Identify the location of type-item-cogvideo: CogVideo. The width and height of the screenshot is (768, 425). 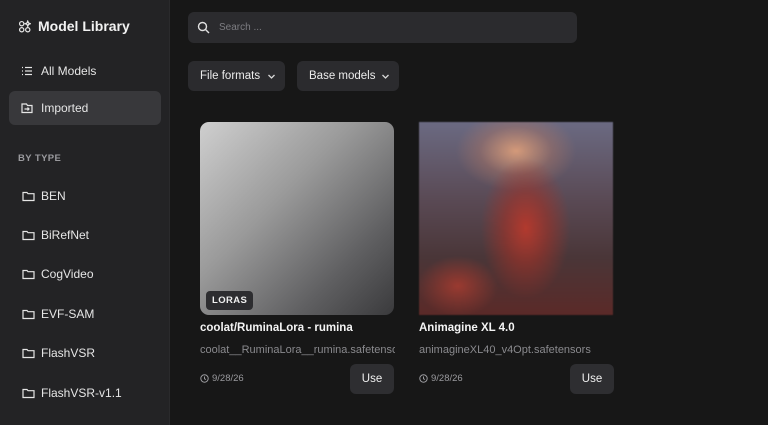
(58, 274).